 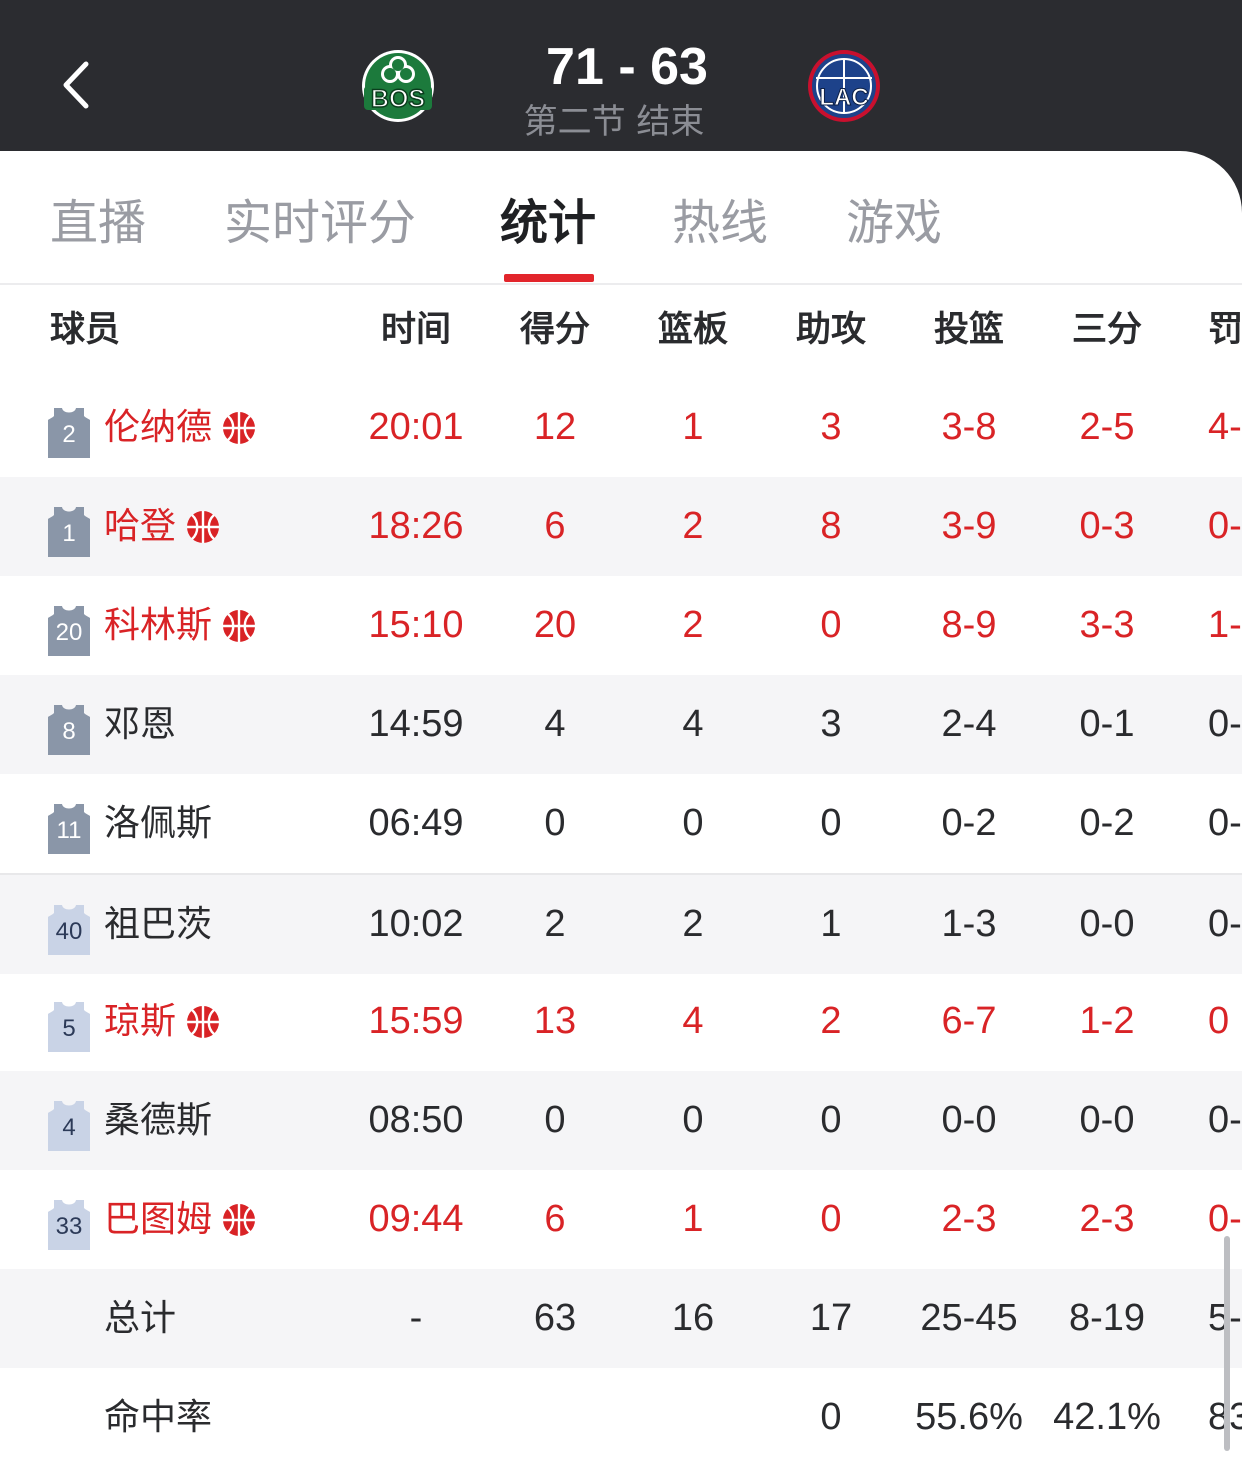 I want to click on cell-field-goals: 1-3, so click(x=969, y=924).